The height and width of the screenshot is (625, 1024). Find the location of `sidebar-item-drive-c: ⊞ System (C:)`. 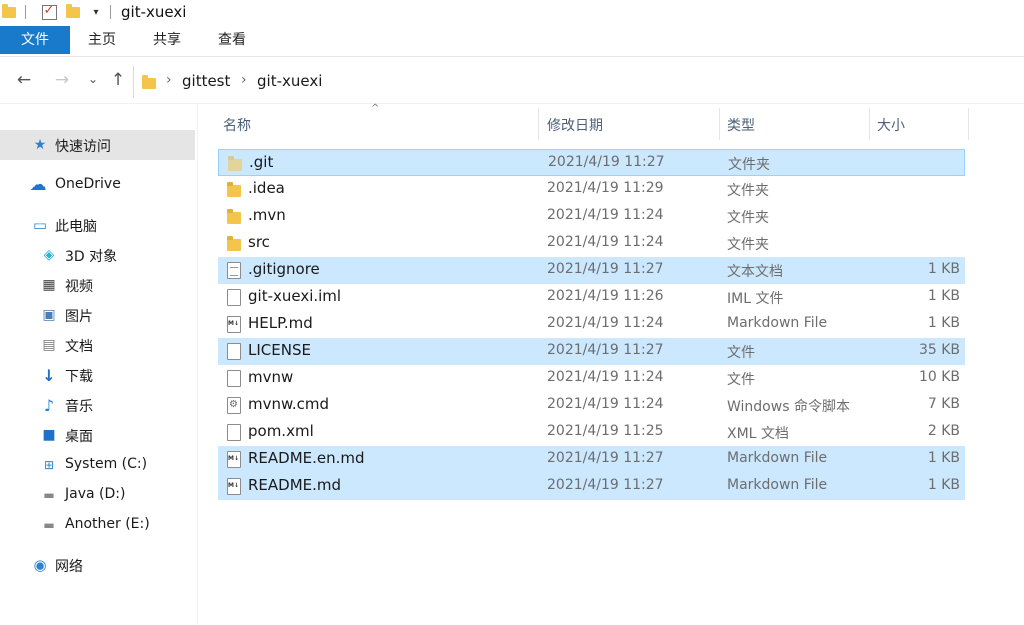

sidebar-item-drive-c: ⊞ System (C:) is located at coordinates (97, 465).